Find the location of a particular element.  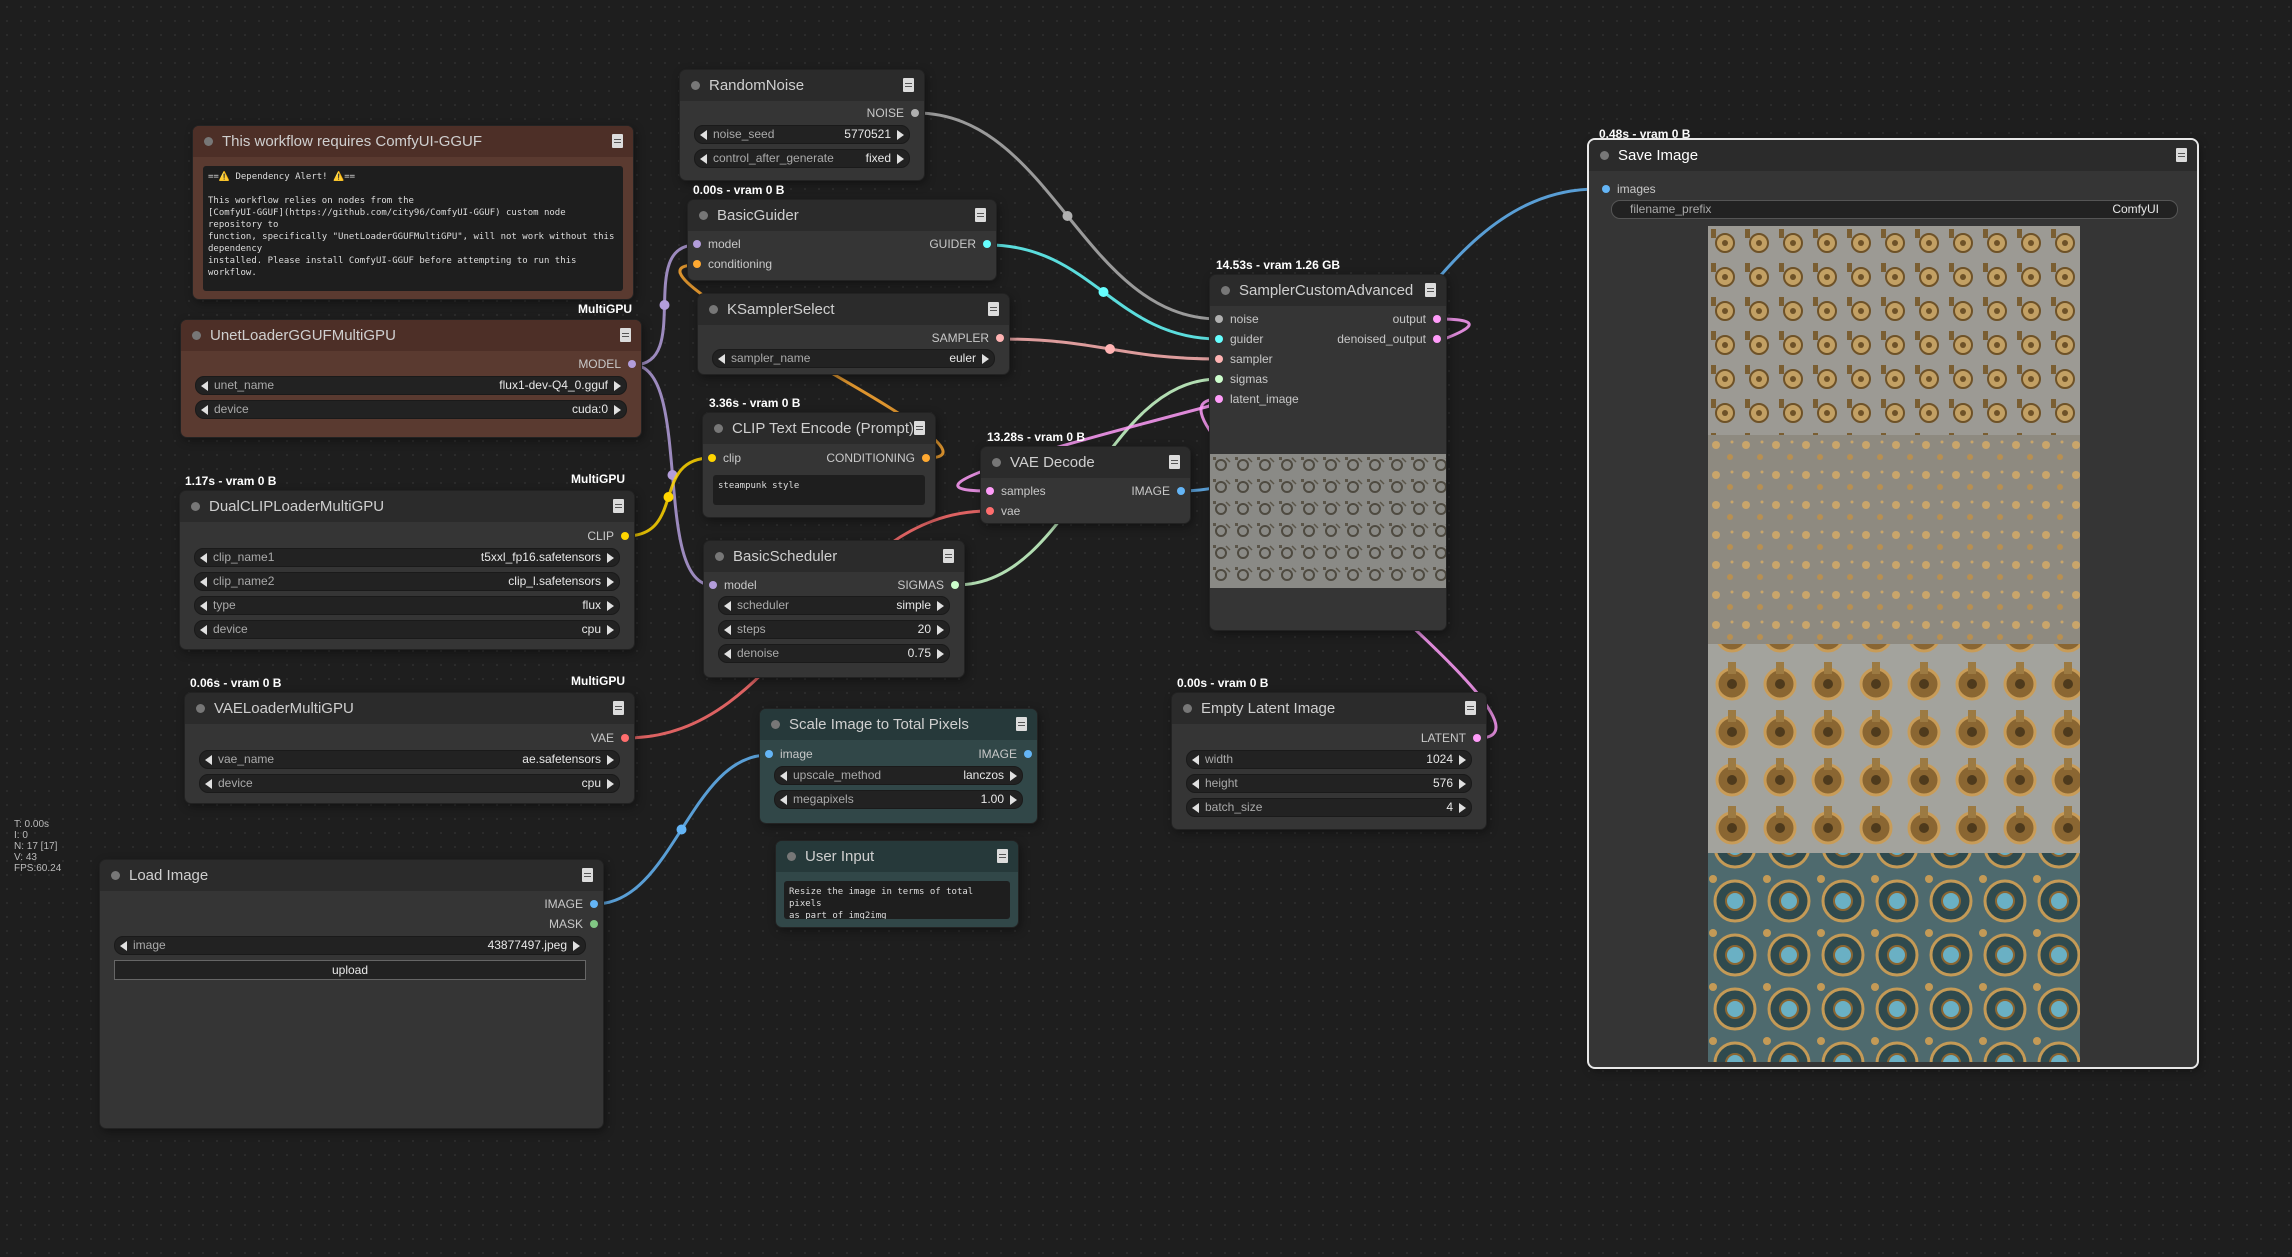

widget-megapixels: megapixels 1.00 is located at coordinates (898, 799).